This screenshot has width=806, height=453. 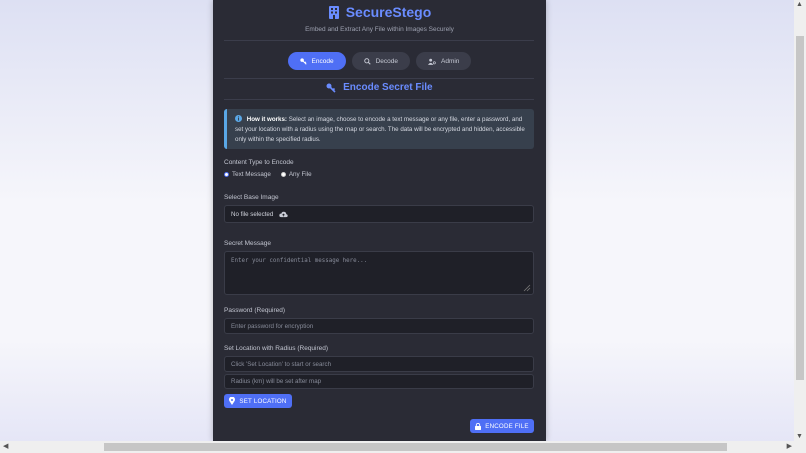 What do you see at coordinates (316, 61) in the screenshot?
I see `tab-encode: Encode` at bounding box center [316, 61].